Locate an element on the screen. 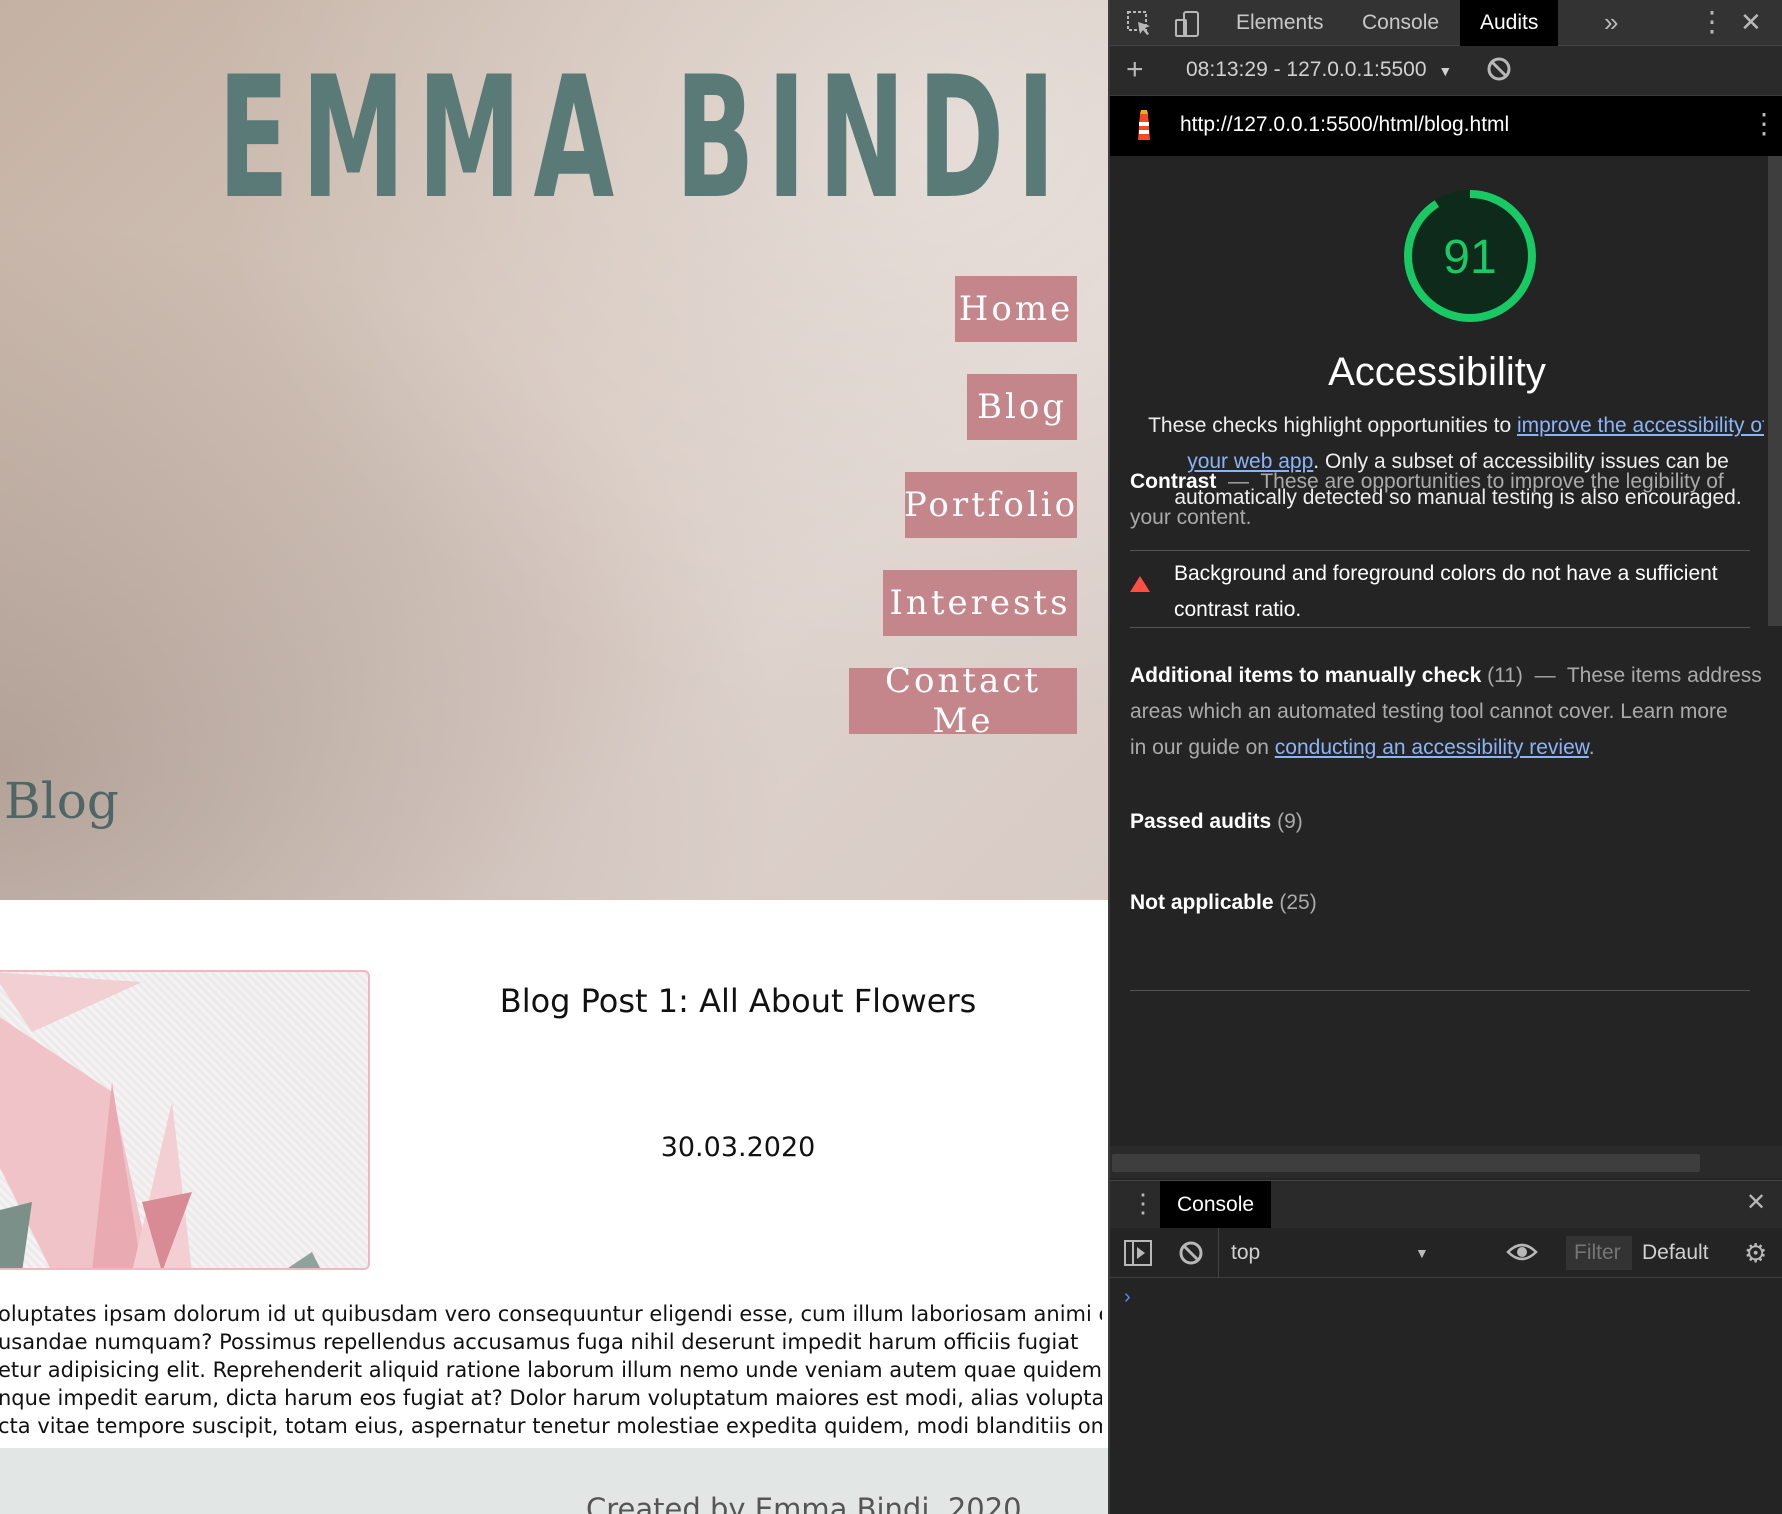  nav-blog-button: Blog is located at coordinates (1022, 407).